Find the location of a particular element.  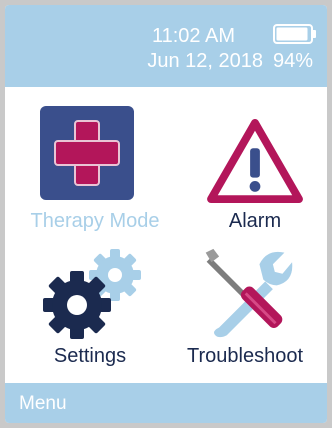

clock-date: Jun 12, 2018 is located at coordinates (205, 61).